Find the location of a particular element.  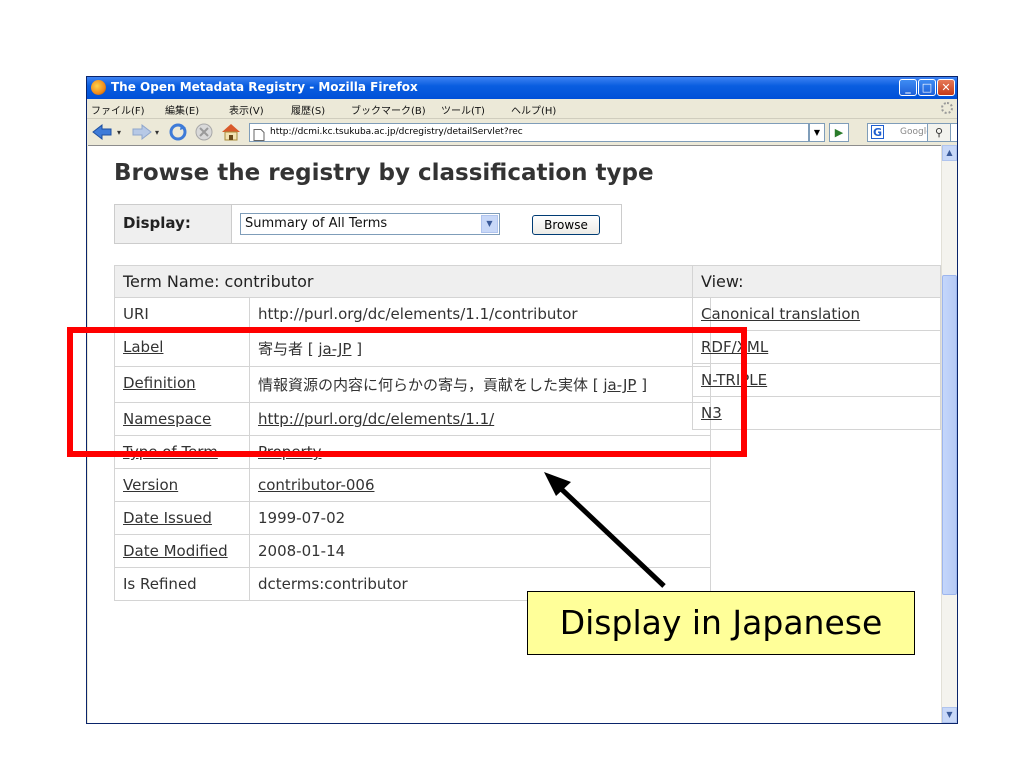

display-controls: Summary of All Terms ▼ Browse is located at coordinates (427, 224).